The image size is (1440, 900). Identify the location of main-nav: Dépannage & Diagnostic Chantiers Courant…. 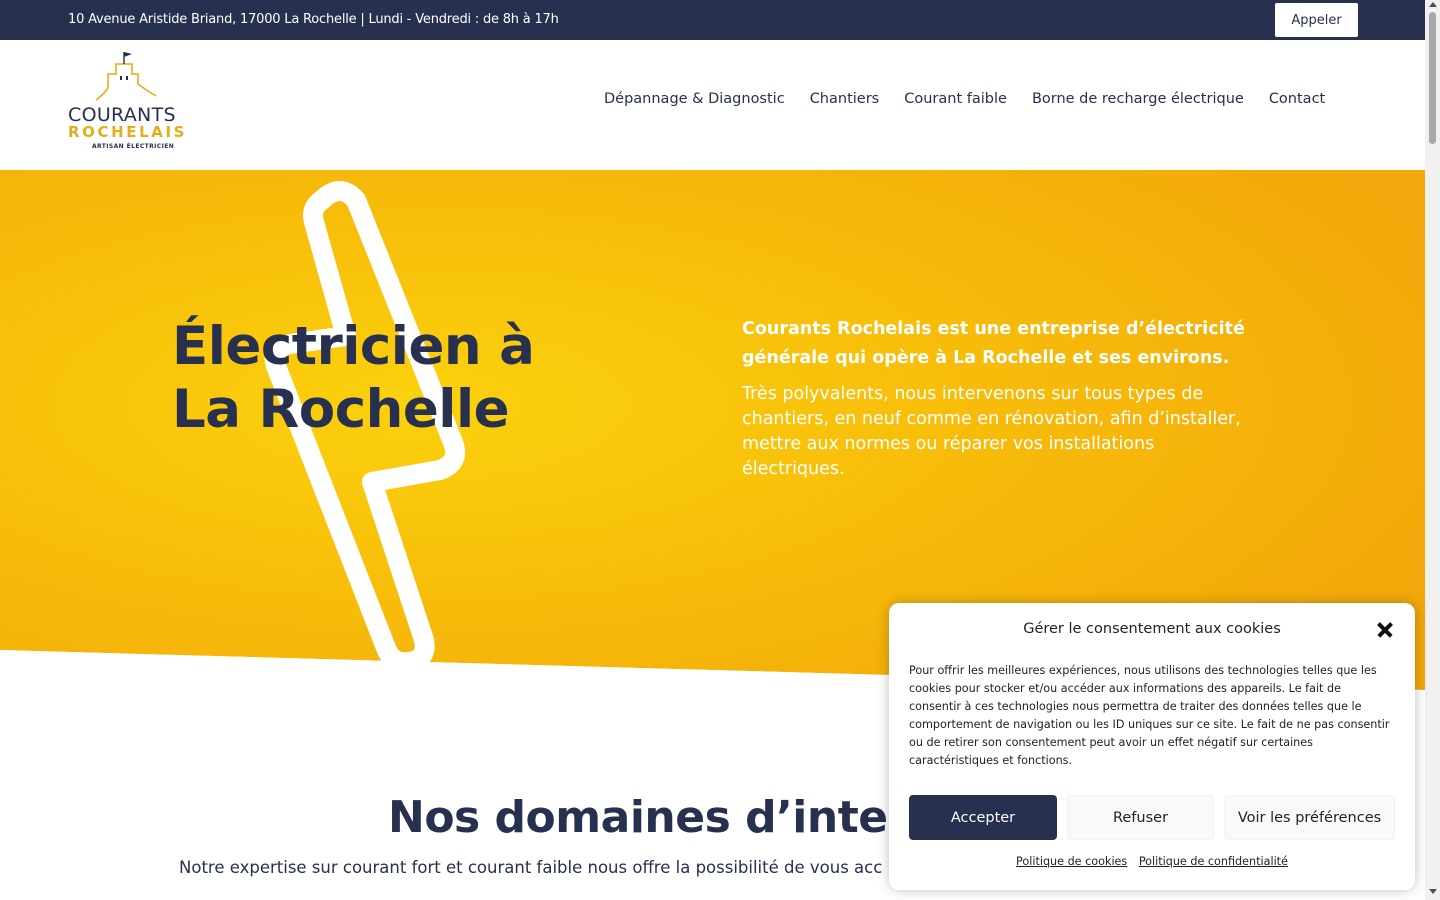
(964, 99).